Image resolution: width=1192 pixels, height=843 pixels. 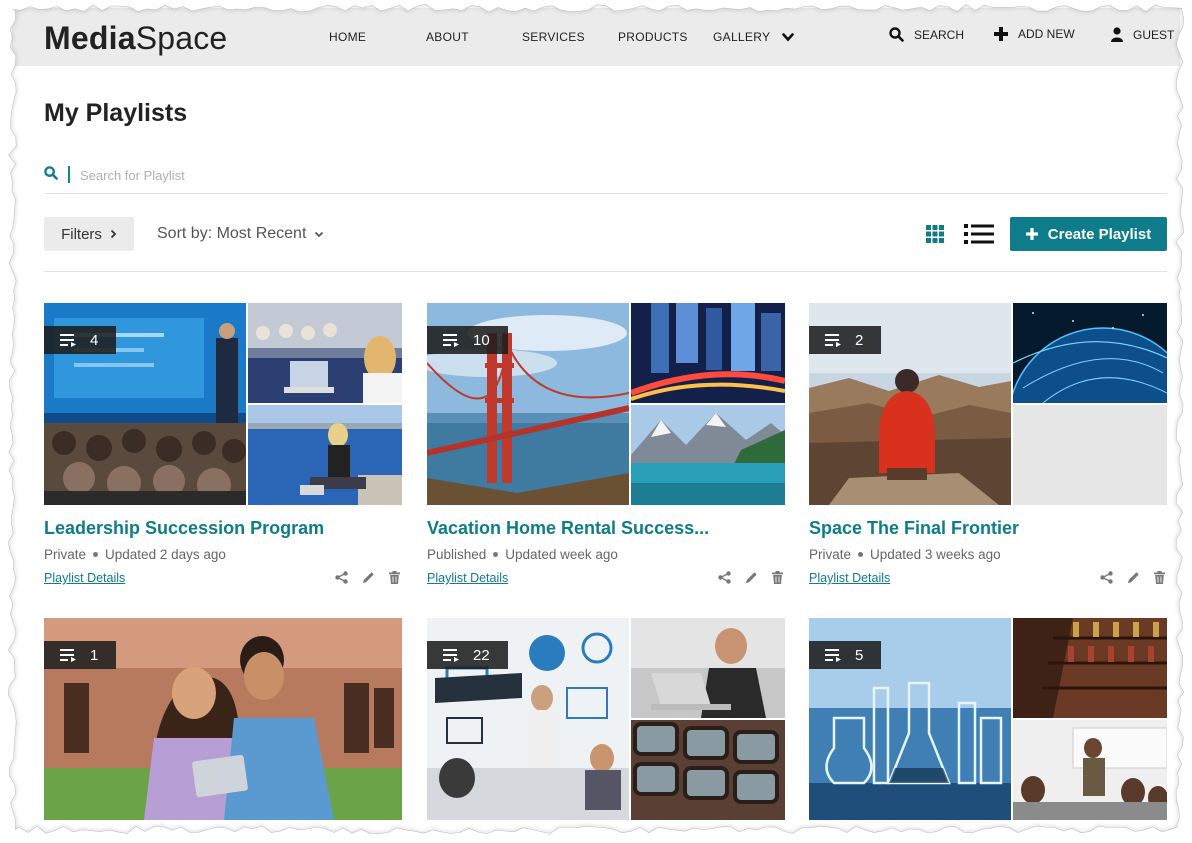 I want to click on playlist-card: 5, so click(x=988, y=719).